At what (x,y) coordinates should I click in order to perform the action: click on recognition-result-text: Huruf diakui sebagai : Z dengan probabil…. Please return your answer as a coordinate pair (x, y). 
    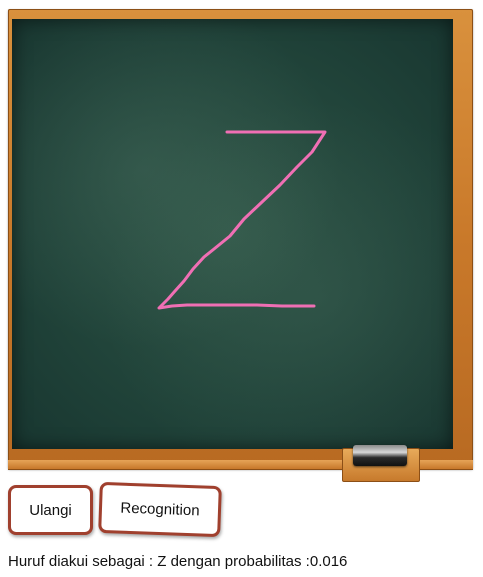
    Looking at the image, I should click on (178, 561).